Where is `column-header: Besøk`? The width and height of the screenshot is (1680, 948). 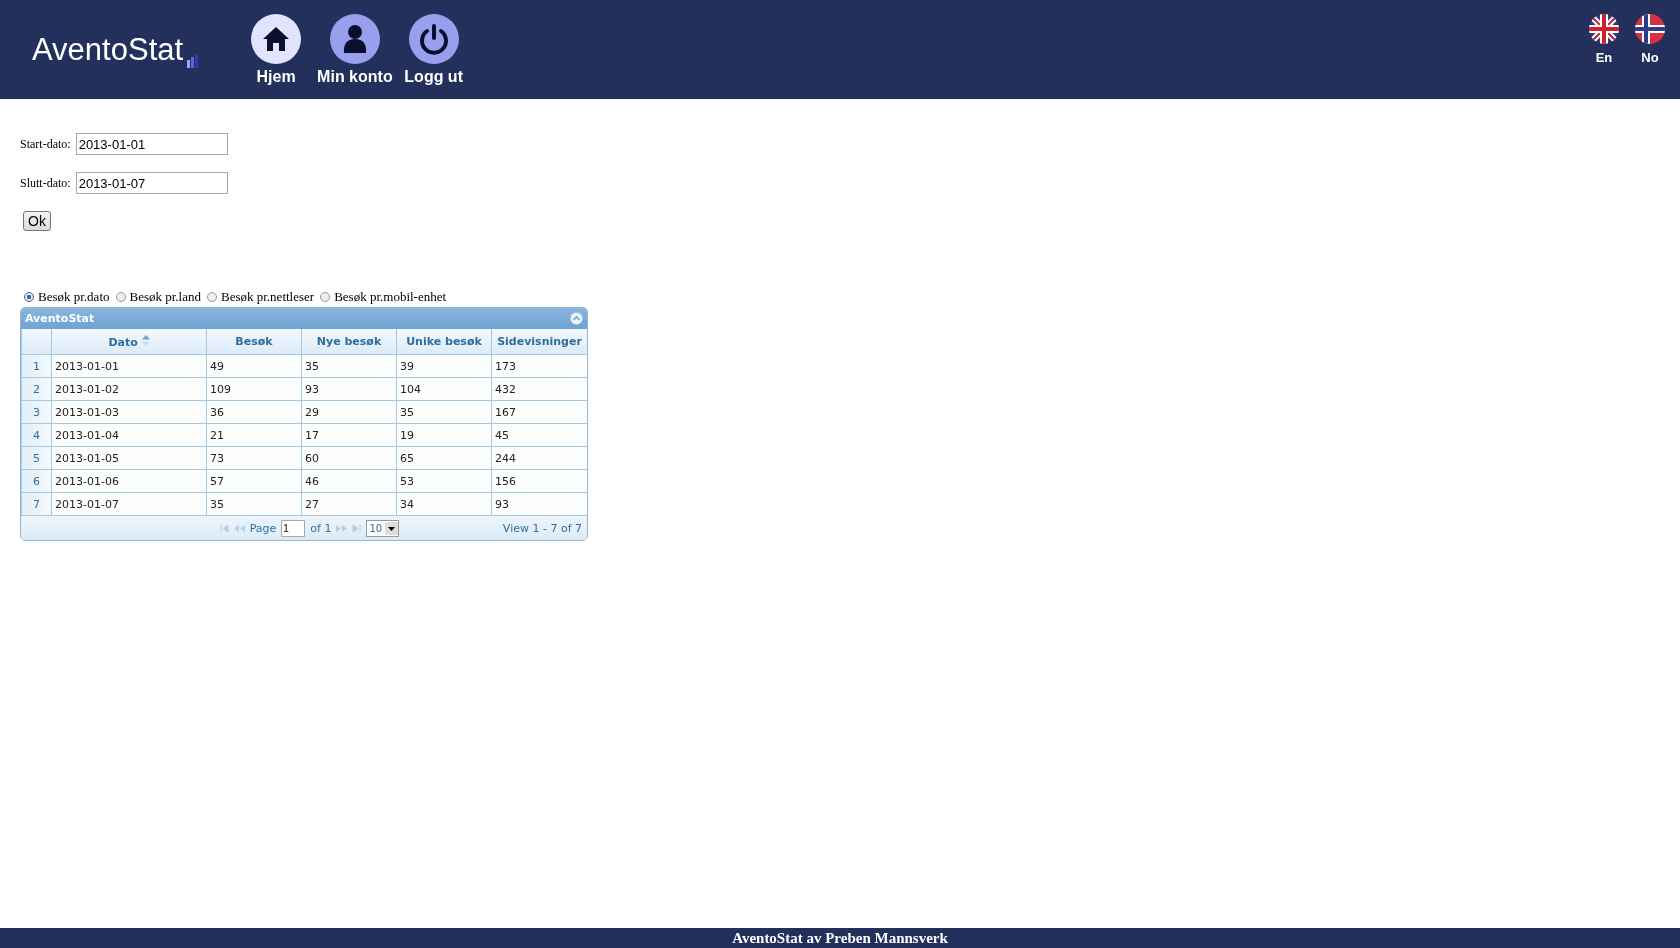
column-header: Besøk is located at coordinates (254, 342).